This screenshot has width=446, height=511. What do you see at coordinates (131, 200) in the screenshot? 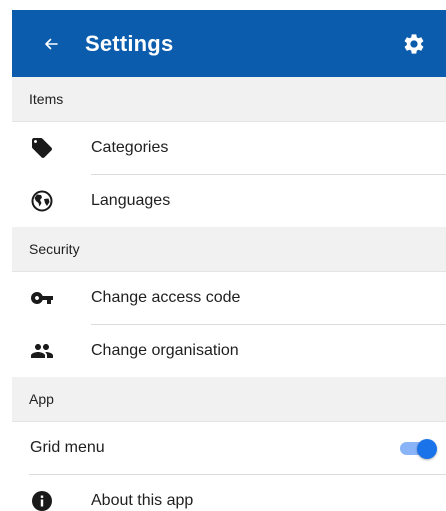
I see `languages-label: Languages` at bounding box center [131, 200].